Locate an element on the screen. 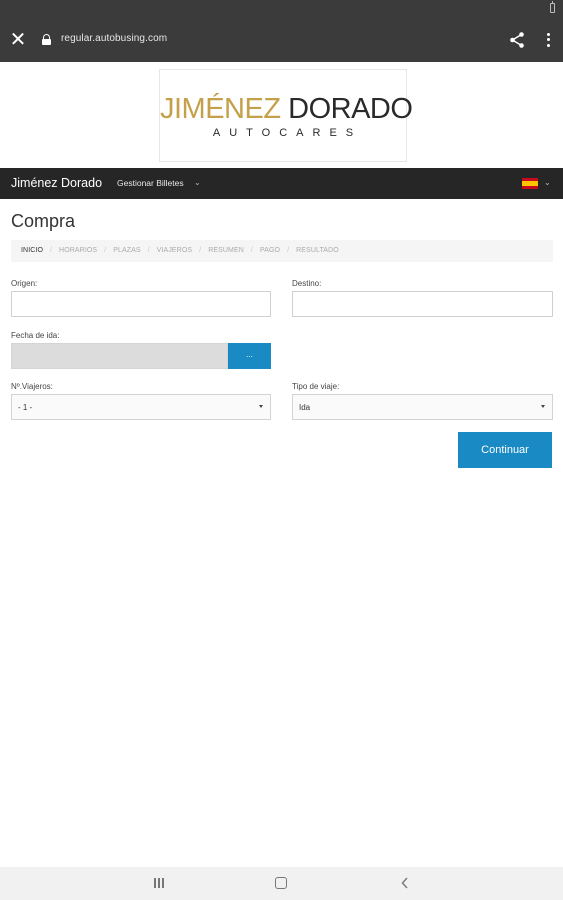 The height and width of the screenshot is (900, 563). origin-input is located at coordinates (141, 304).